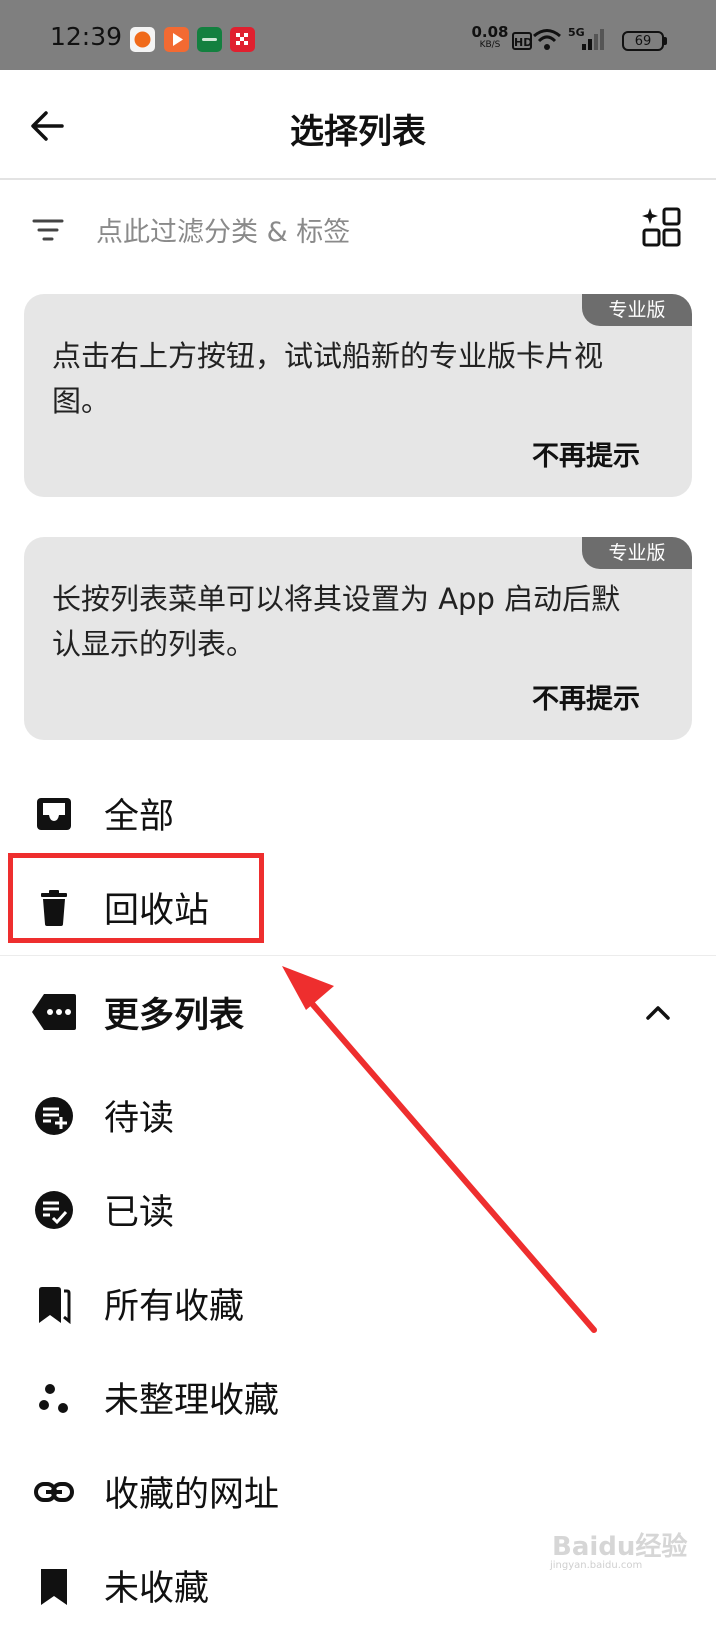  I want to click on scoring-app-icon, so click(142, 39).